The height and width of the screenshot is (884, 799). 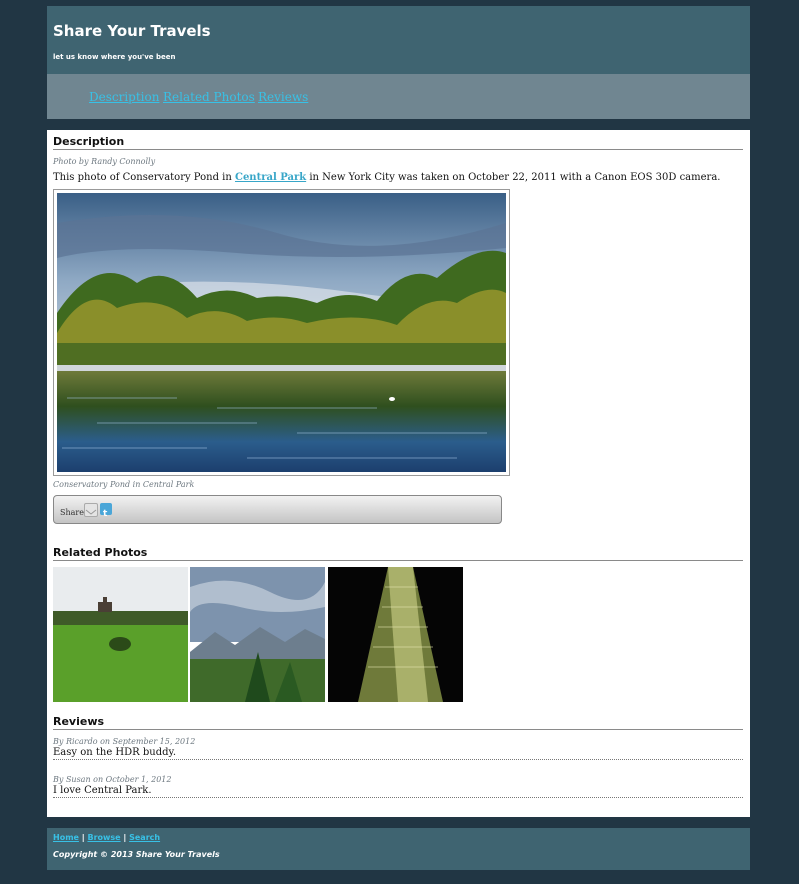 I want to click on description-heading: Description, so click(x=398, y=142).